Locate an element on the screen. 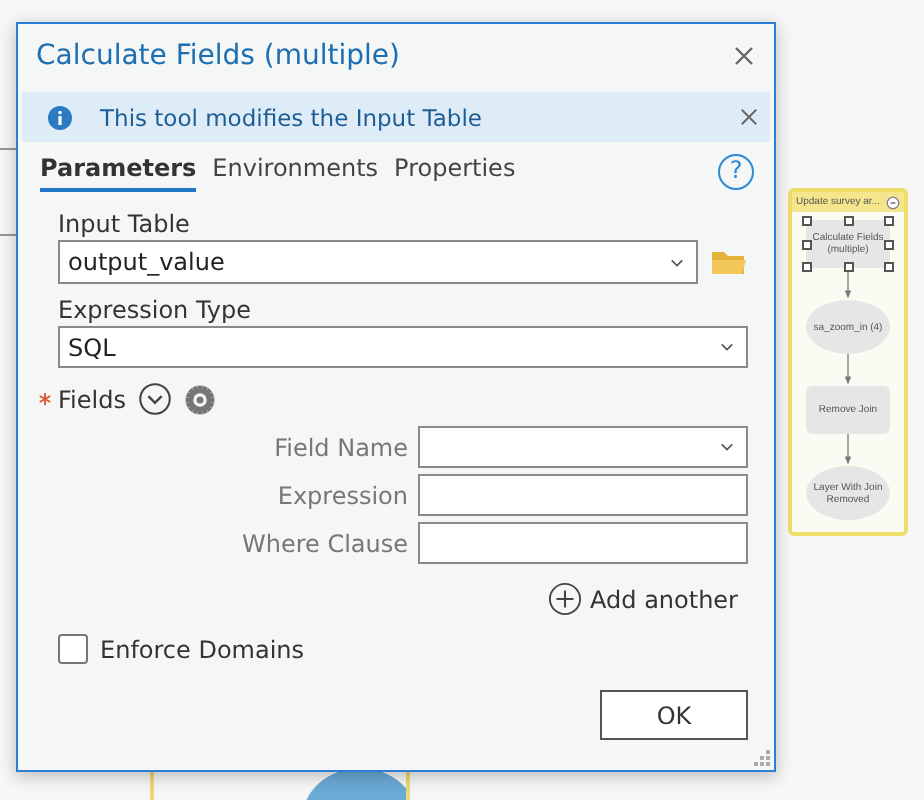 The image size is (924, 800). resize-grip-icon is located at coordinates (763, 759).